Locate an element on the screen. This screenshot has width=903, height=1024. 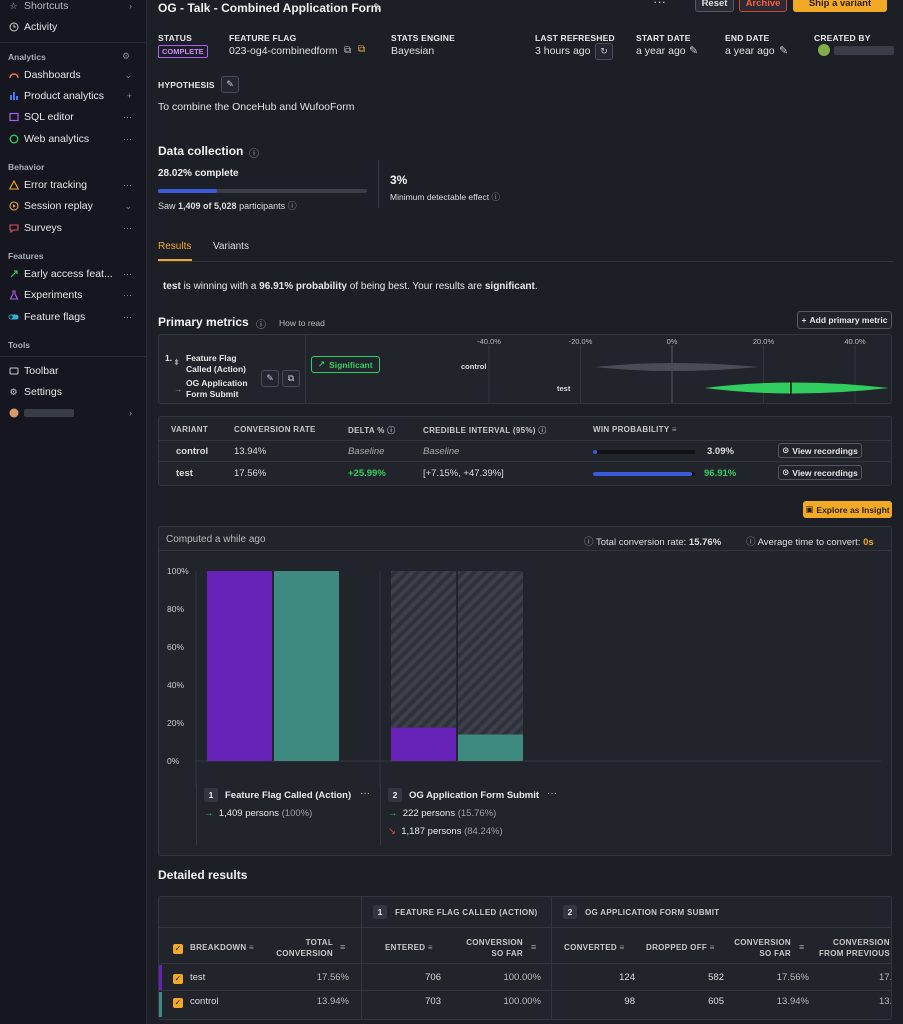
row-test-variant: test is located at coordinates (184, 473).